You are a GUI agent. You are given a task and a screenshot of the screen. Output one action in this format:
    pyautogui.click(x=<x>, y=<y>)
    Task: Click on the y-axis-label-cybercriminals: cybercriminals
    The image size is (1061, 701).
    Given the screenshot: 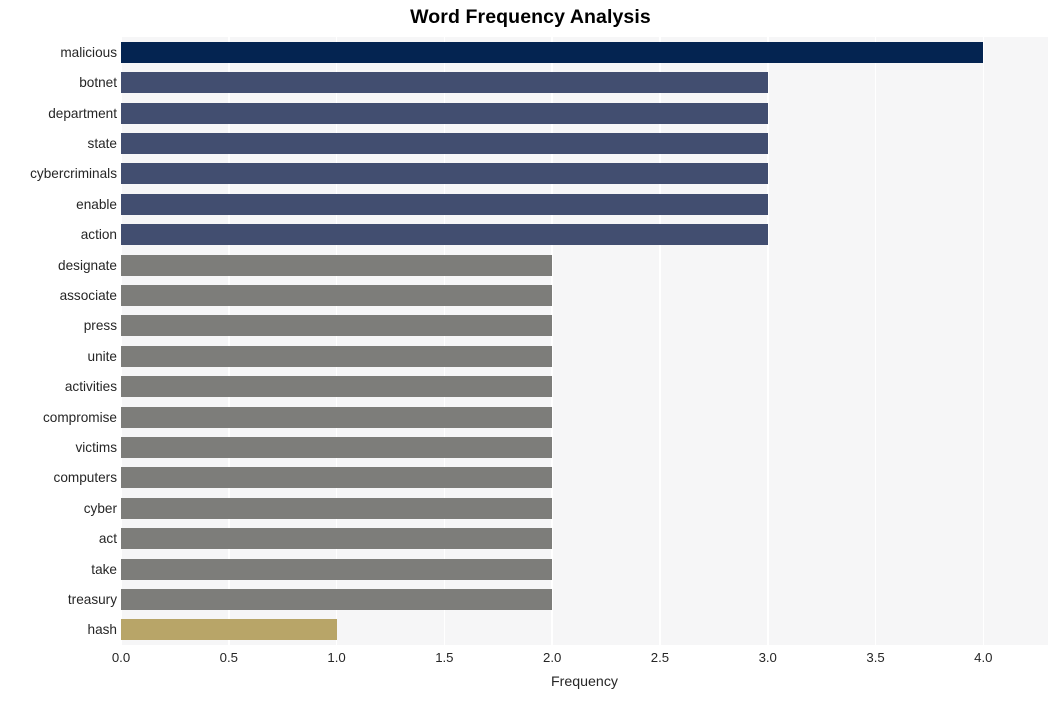 What is the action you would take?
    pyautogui.click(x=73, y=174)
    